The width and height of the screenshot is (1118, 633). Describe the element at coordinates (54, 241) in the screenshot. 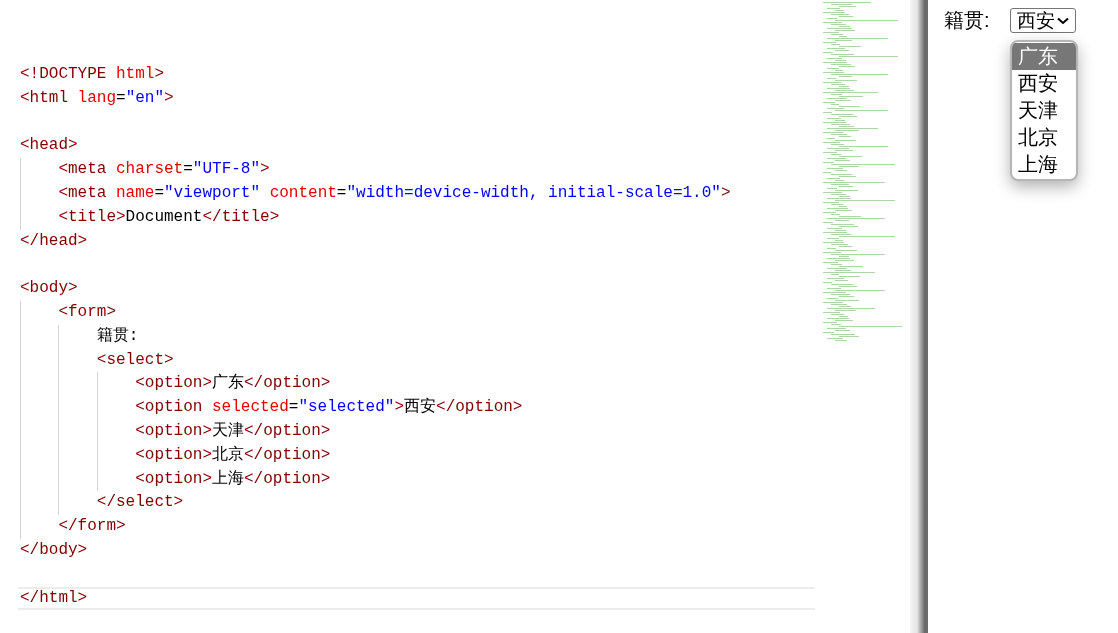

I see `code-line: </head>` at that location.